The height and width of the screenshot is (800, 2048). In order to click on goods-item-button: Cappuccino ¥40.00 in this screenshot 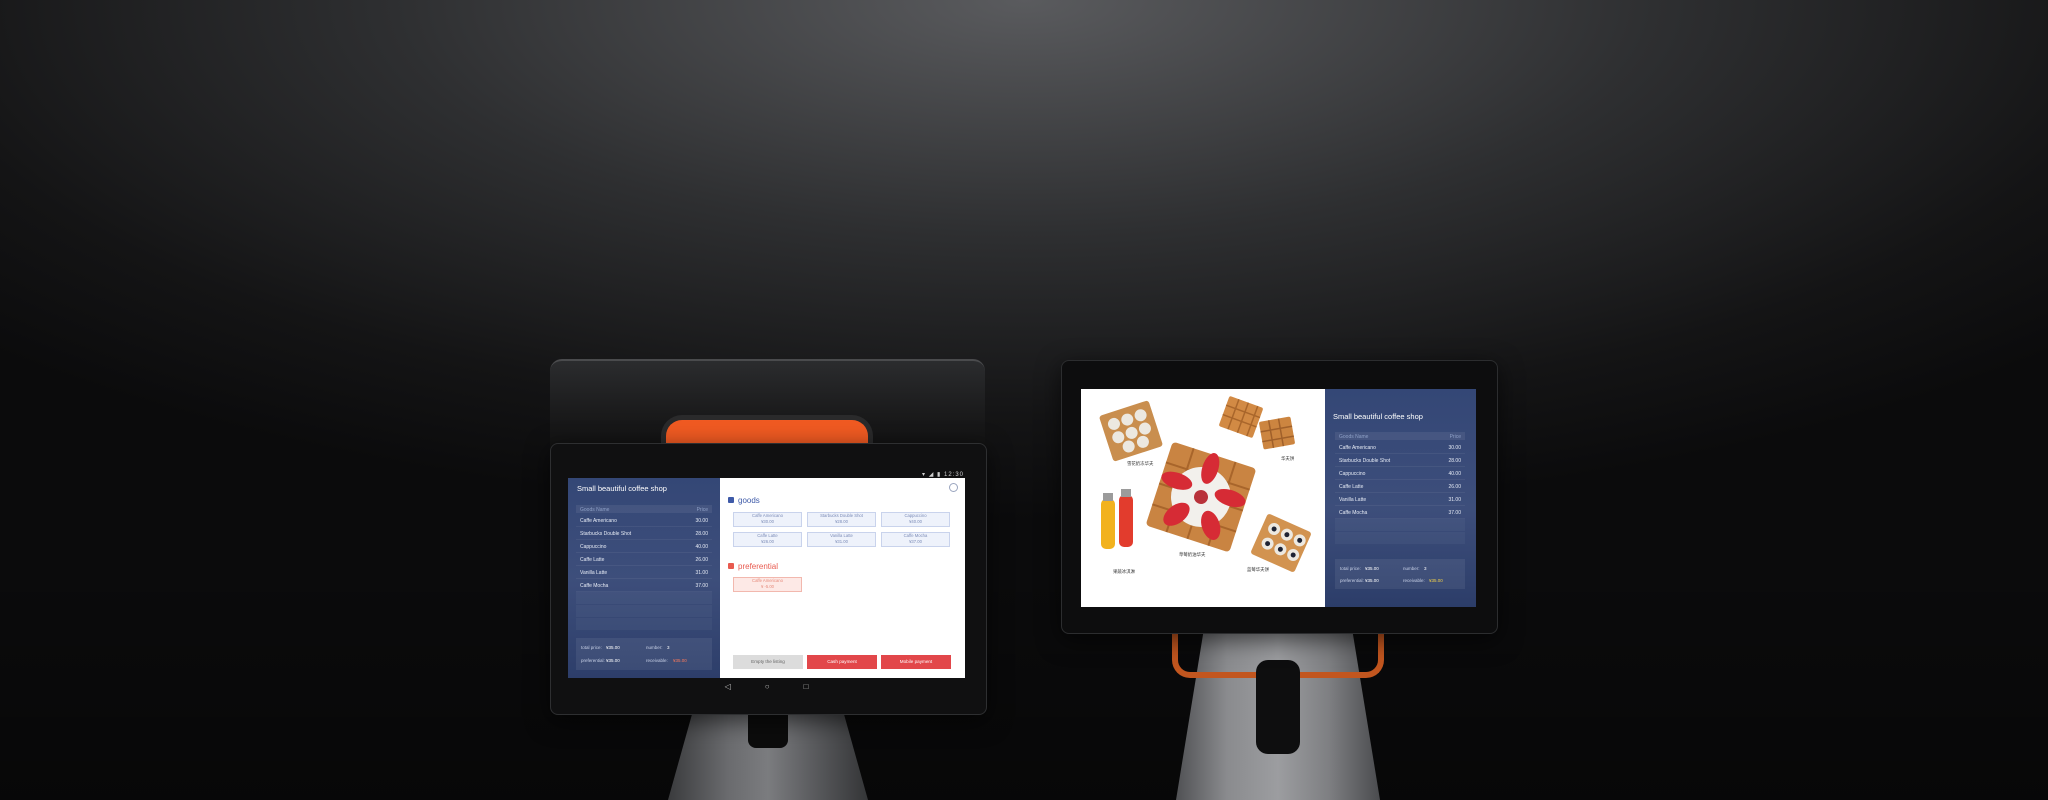, I will do `click(915, 519)`.